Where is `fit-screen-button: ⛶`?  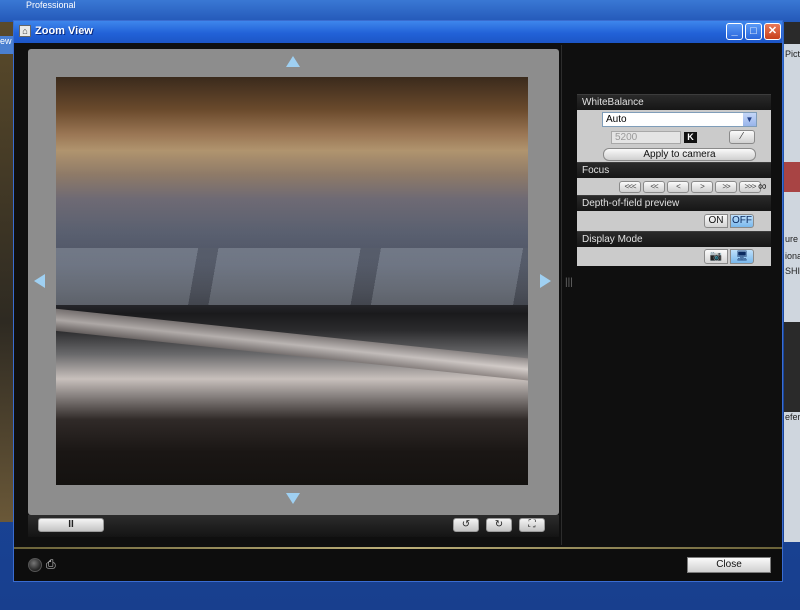
fit-screen-button: ⛶ is located at coordinates (532, 525).